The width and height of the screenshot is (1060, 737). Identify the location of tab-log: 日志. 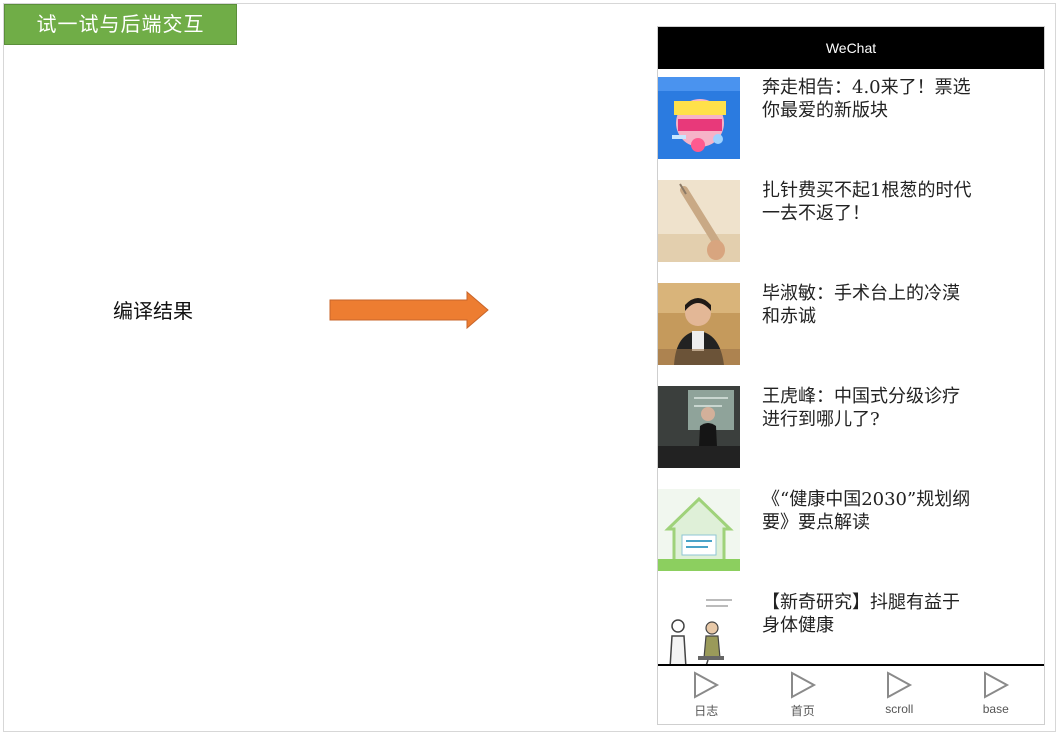
(706, 695).